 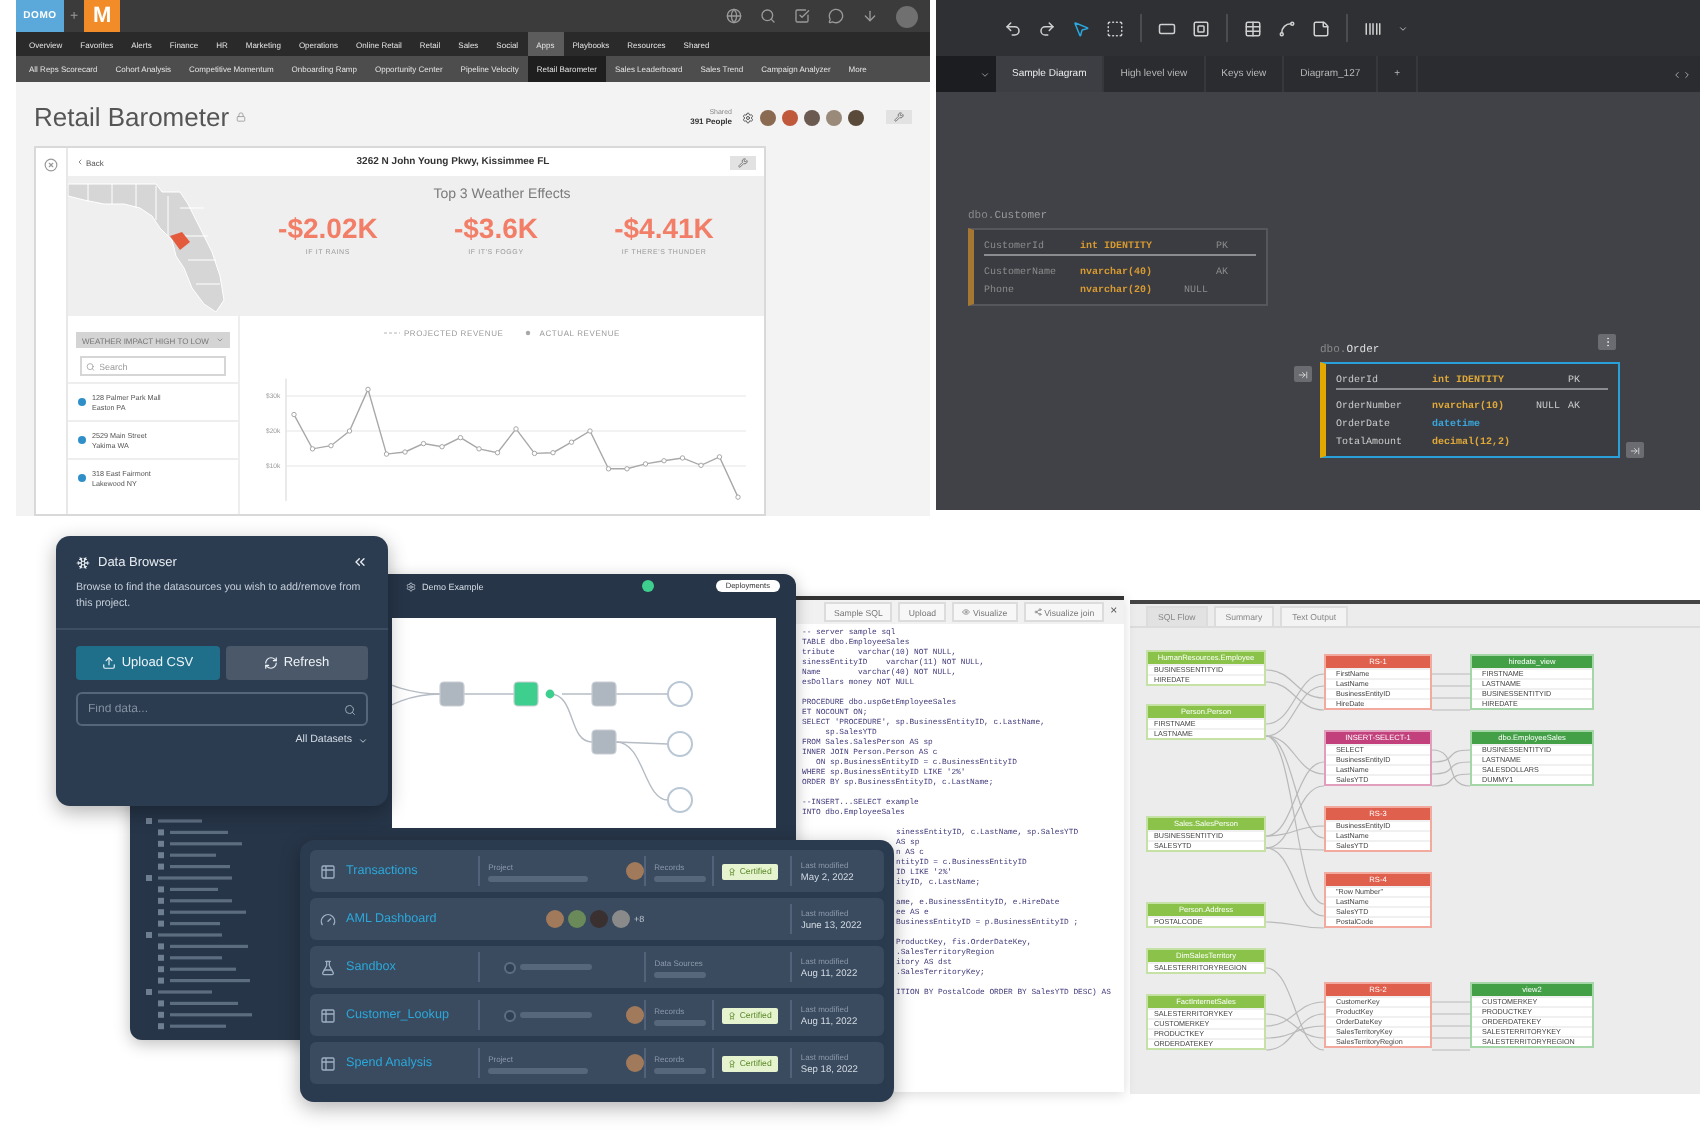 What do you see at coordinates (647, 586) in the screenshot?
I see `status-dot-icon` at bounding box center [647, 586].